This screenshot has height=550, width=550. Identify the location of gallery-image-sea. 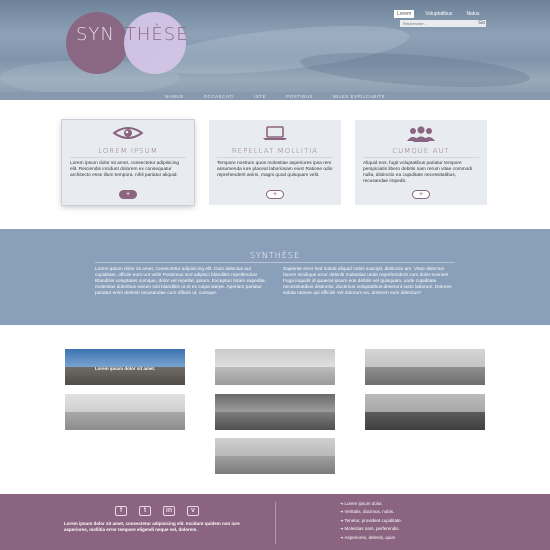
(425, 412).